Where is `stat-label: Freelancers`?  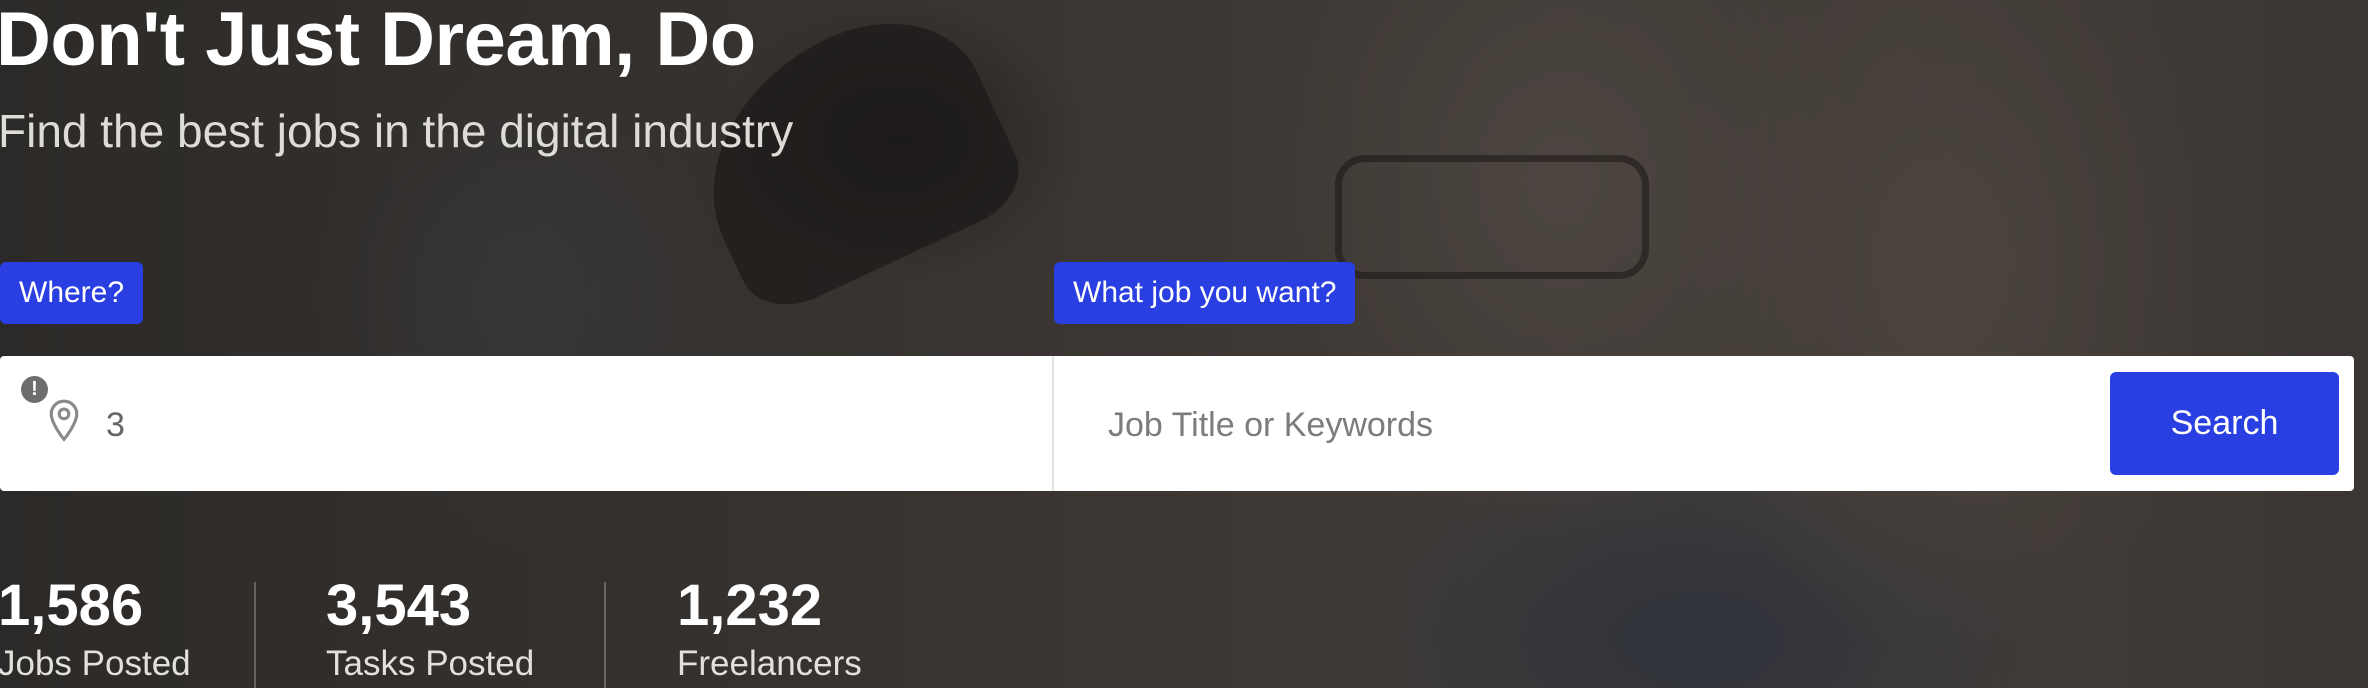
stat-label: Freelancers is located at coordinates (769, 663).